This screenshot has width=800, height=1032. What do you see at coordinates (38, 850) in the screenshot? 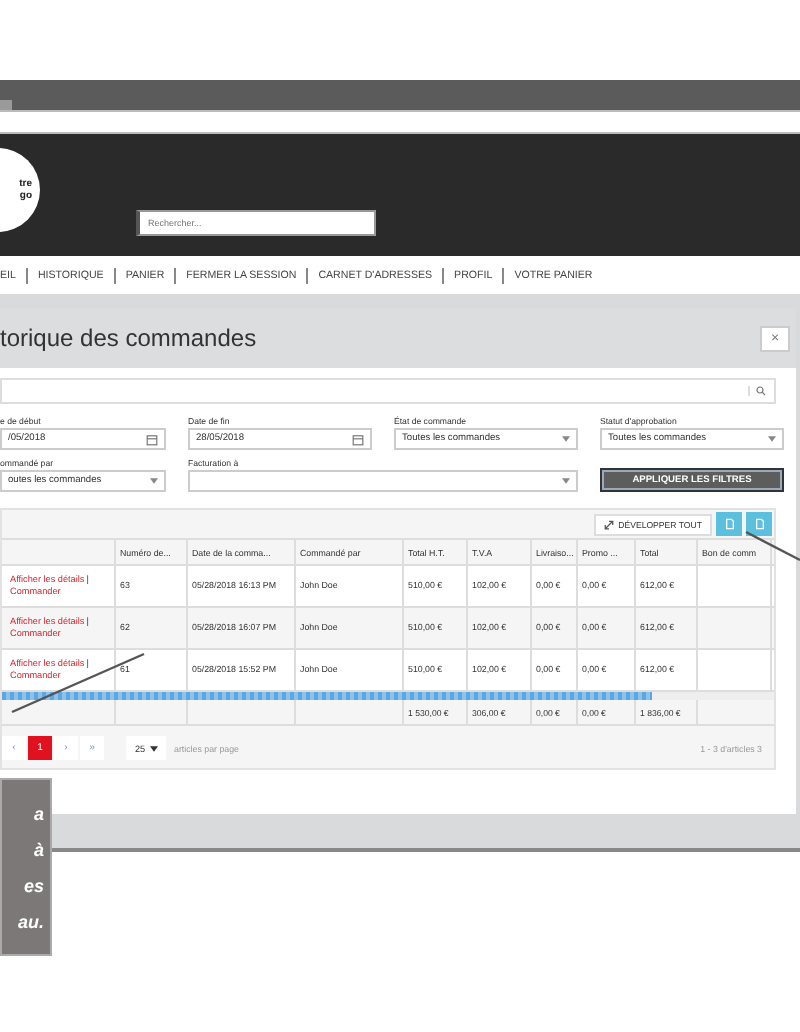
I see `callout-text: à` at bounding box center [38, 850].